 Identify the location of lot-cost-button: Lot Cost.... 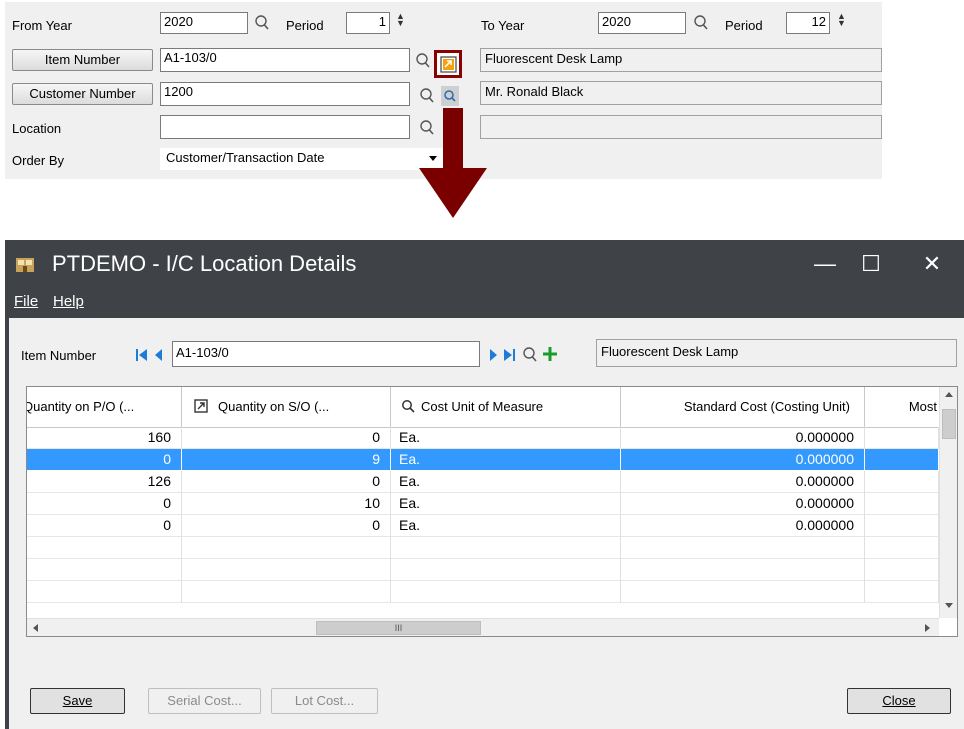
(324, 701).